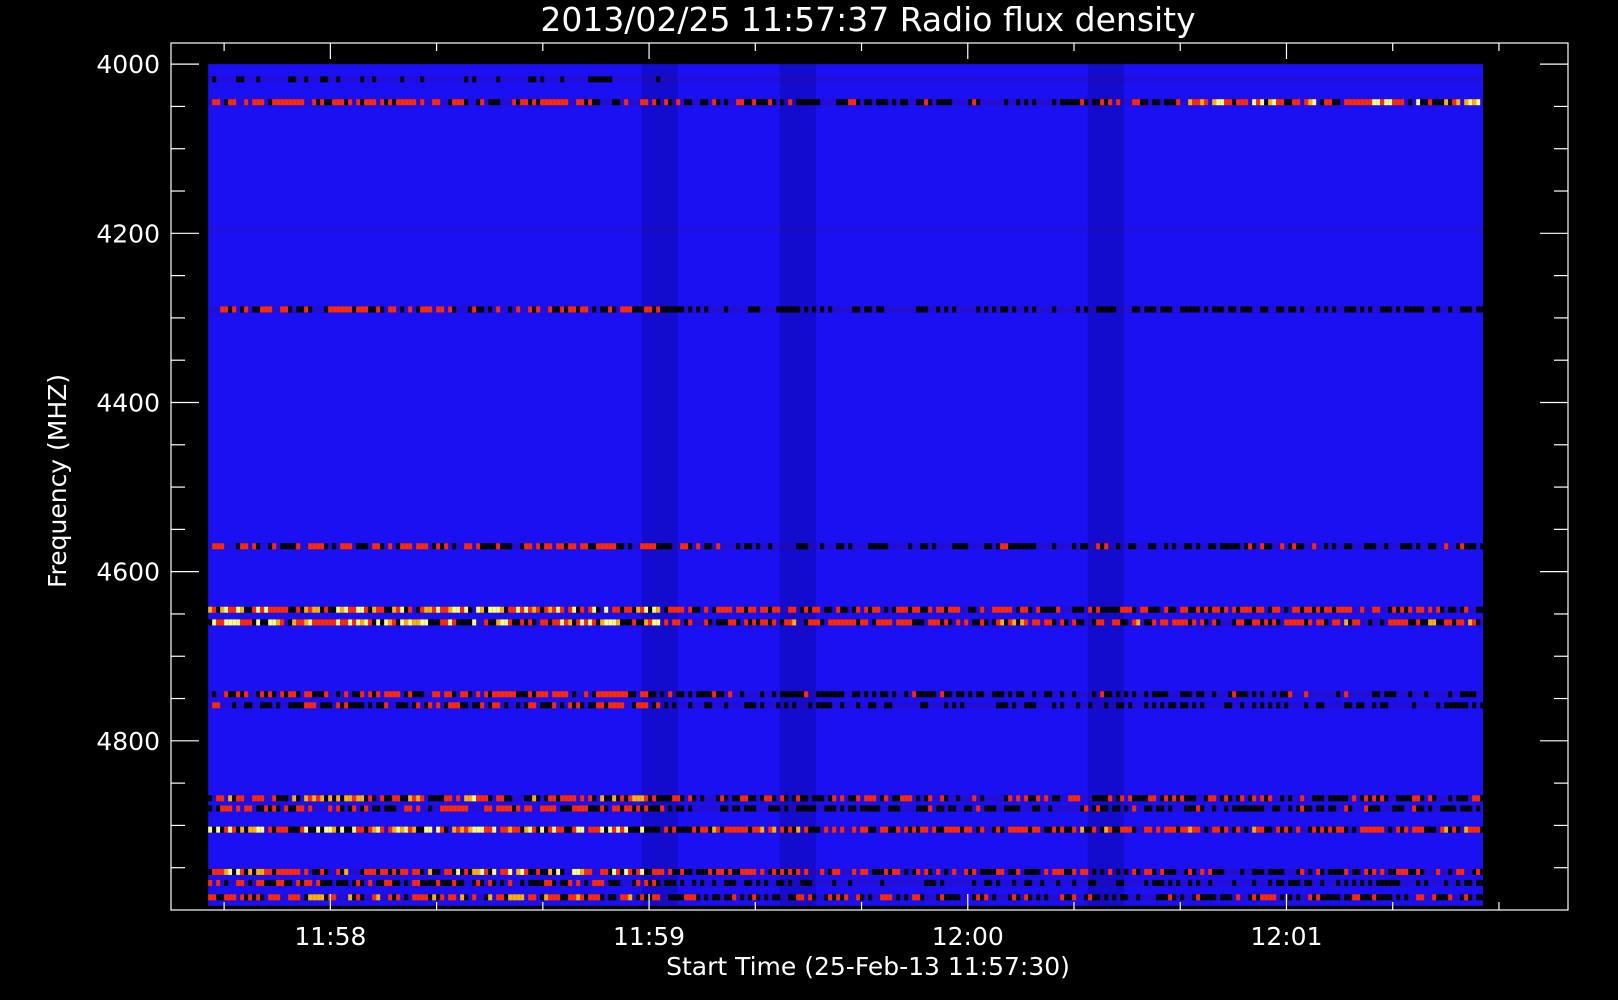 The image size is (1618, 1000). What do you see at coordinates (128, 741) in the screenshot?
I see `y-tick-label: 4800` at bounding box center [128, 741].